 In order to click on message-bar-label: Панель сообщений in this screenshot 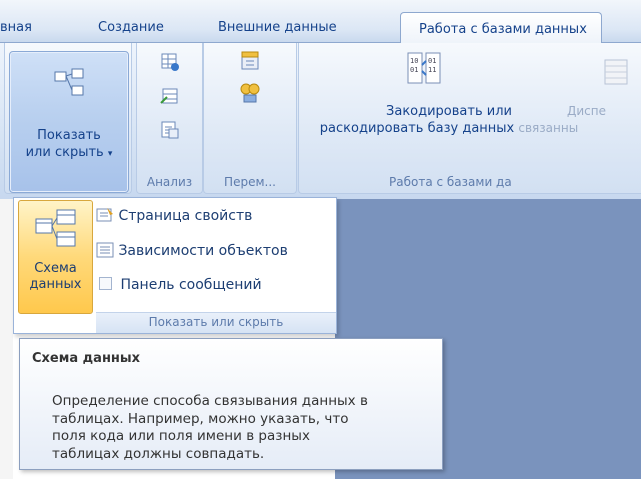, I will do `click(191, 285)`.